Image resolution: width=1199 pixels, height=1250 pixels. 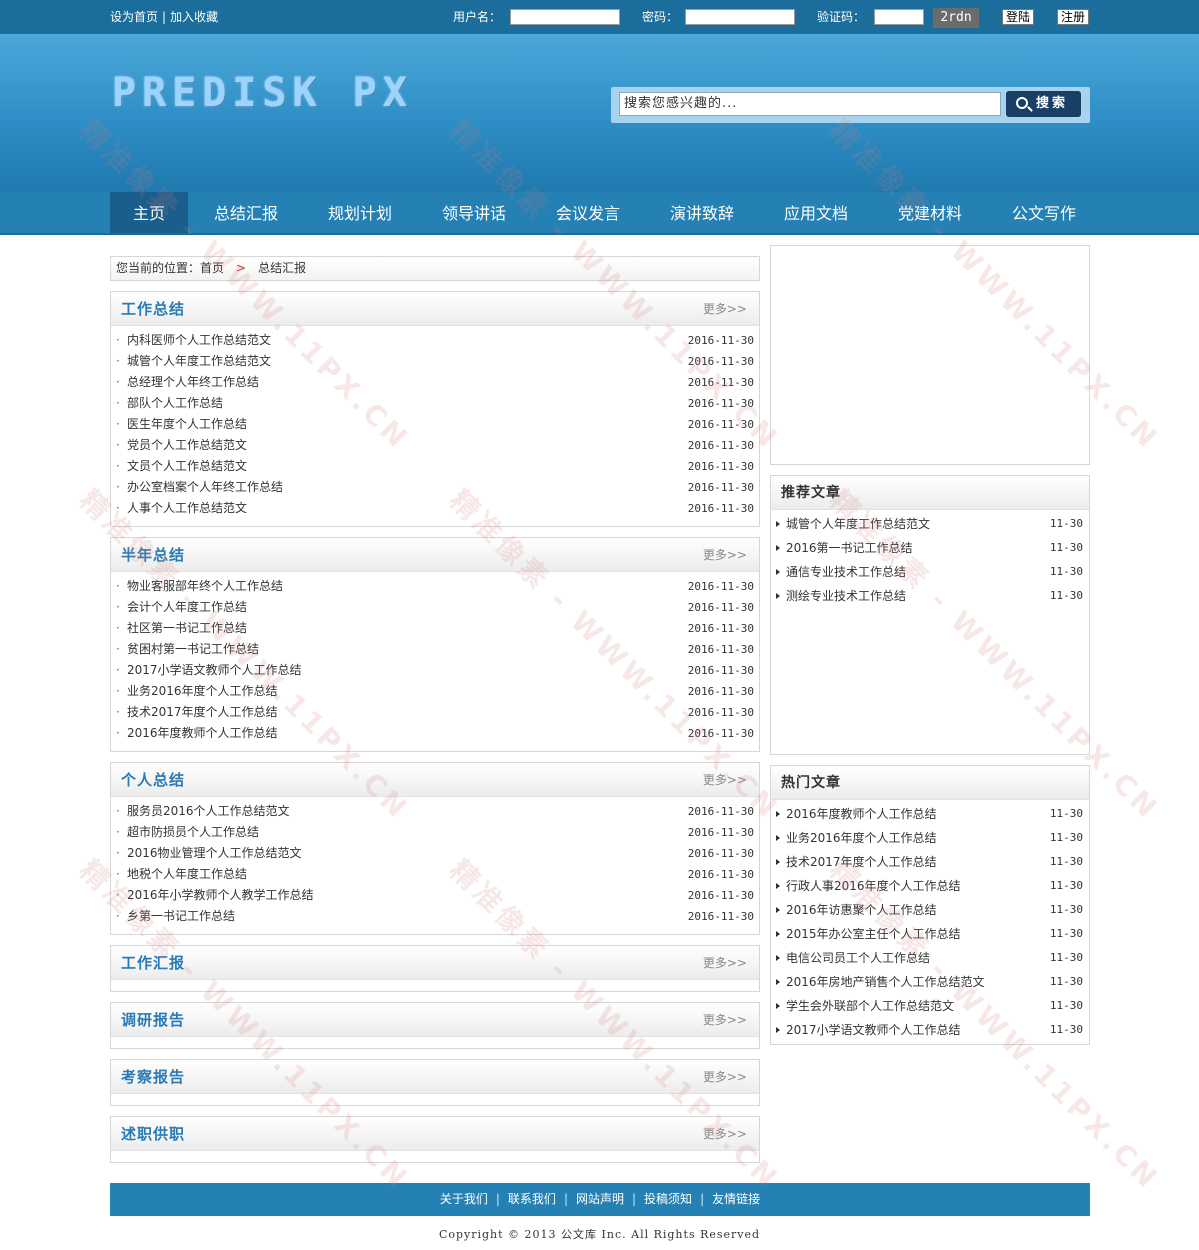 I want to click on section-title: 半年总结, so click(x=153, y=555).